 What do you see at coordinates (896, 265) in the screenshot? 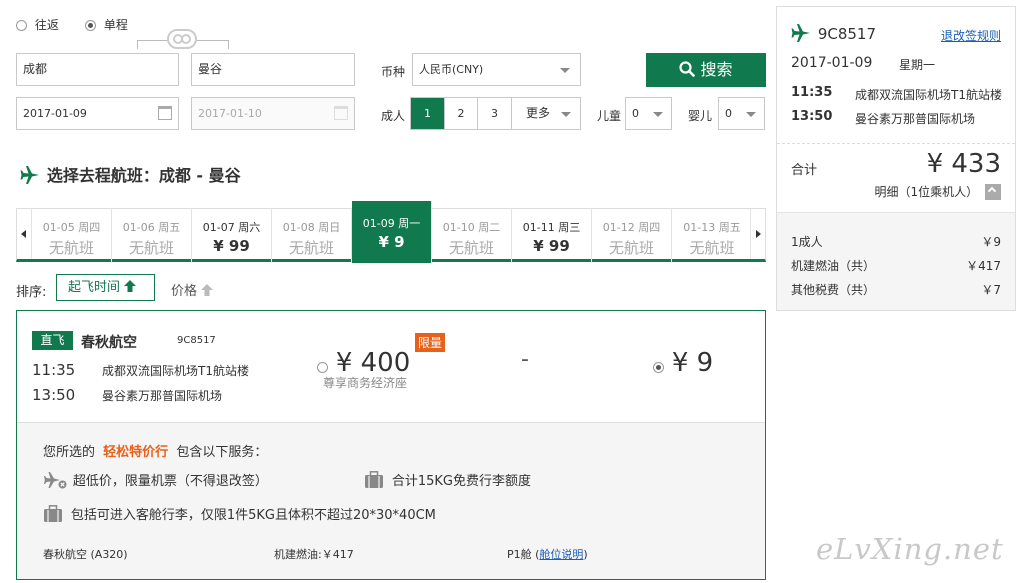
I see `breakdown-row: 机建燃油（共） ￥417` at bounding box center [896, 265].